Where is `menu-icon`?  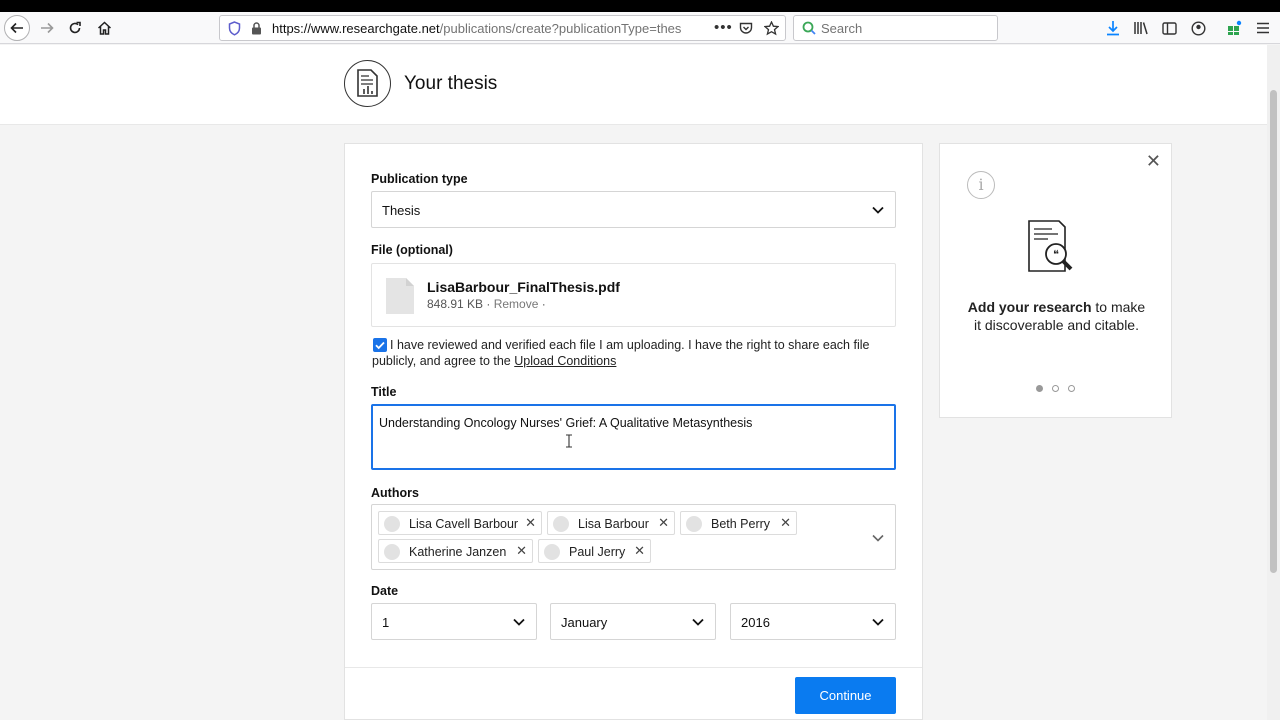
menu-icon is located at coordinates (1263, 28).